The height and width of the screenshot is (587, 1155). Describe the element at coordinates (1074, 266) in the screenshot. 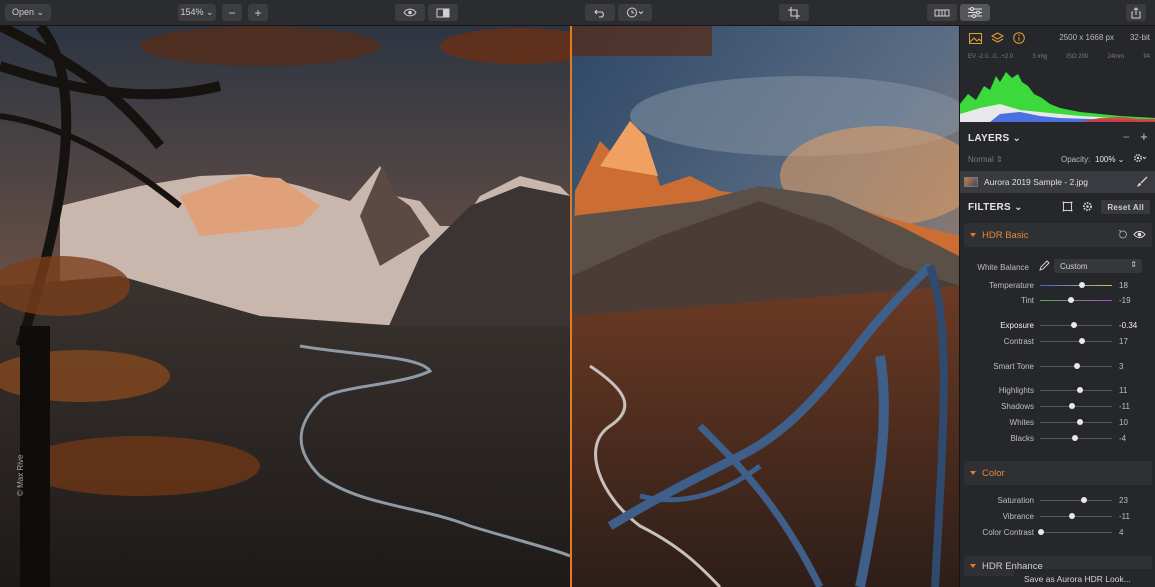

I see `white-balance-value: Custom` at that location.